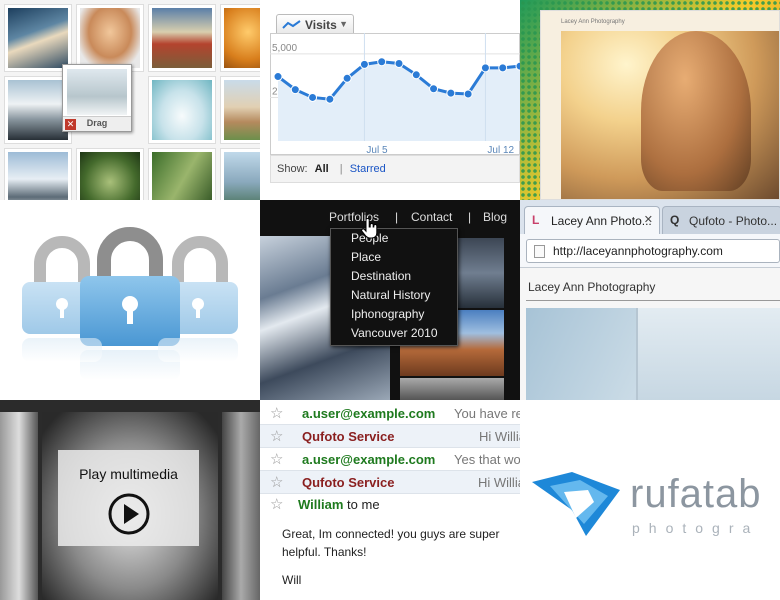 This screenshot has width=780, height=600. What do you see at coordinates (487, 413) in the screenshot?
I see `email-snippet: You have re` at bounding box center [487, 413].